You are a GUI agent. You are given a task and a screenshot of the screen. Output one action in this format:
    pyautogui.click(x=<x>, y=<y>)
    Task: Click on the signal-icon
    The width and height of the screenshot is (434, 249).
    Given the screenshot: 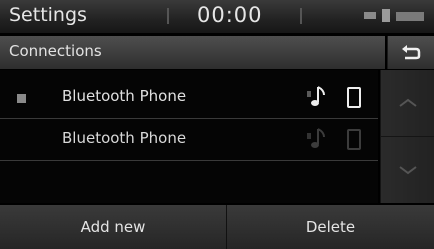 What is the action you would take?
    pyautogui.click(x=410, y=16)
    